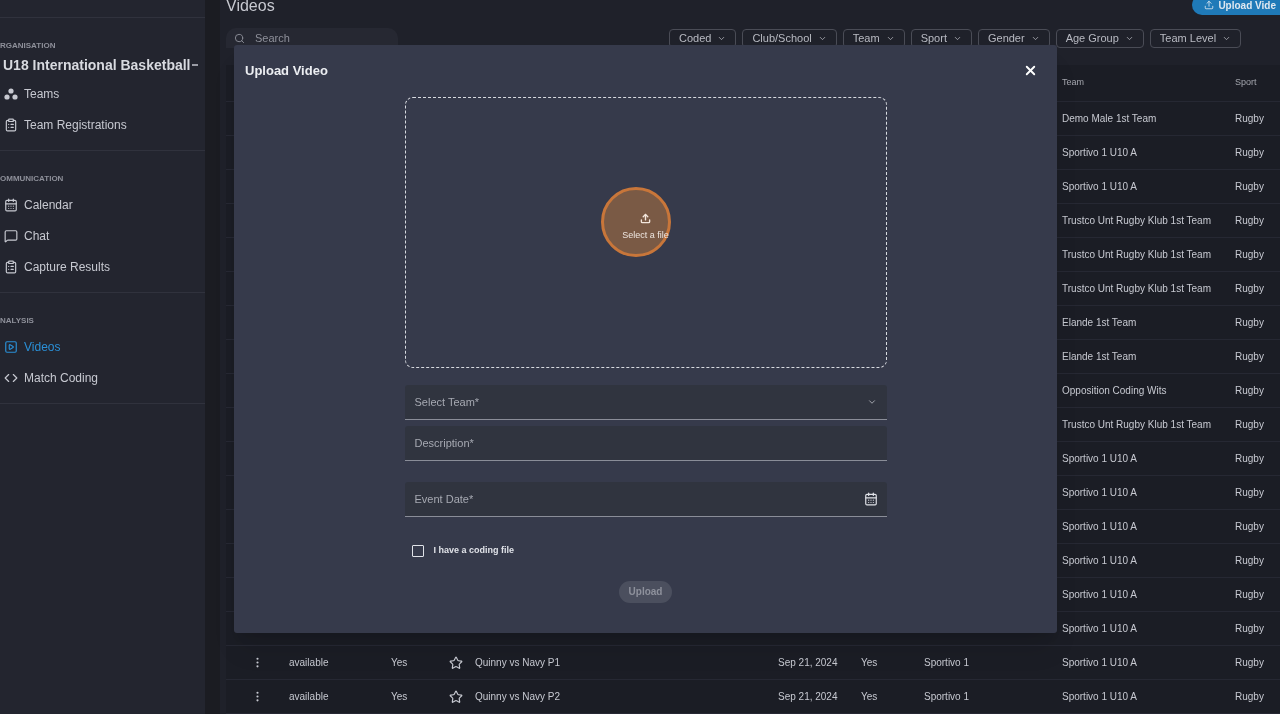 The height and width of the screenshot is (714, 1280). Describe the element at coordinates (102, 124) in the screenshot. I see `sidebar-item: Team Registrations` at that location.